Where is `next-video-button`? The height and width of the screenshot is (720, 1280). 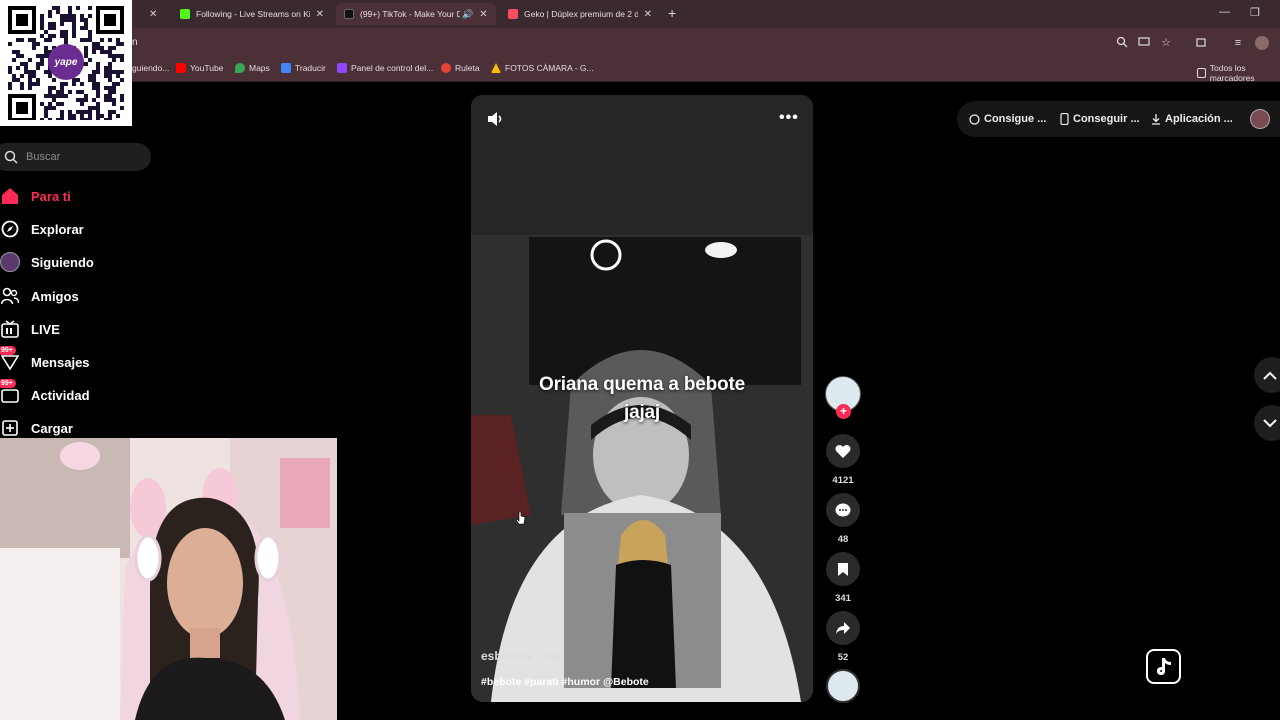
next-video-button is located at coordinates (1267, 423).